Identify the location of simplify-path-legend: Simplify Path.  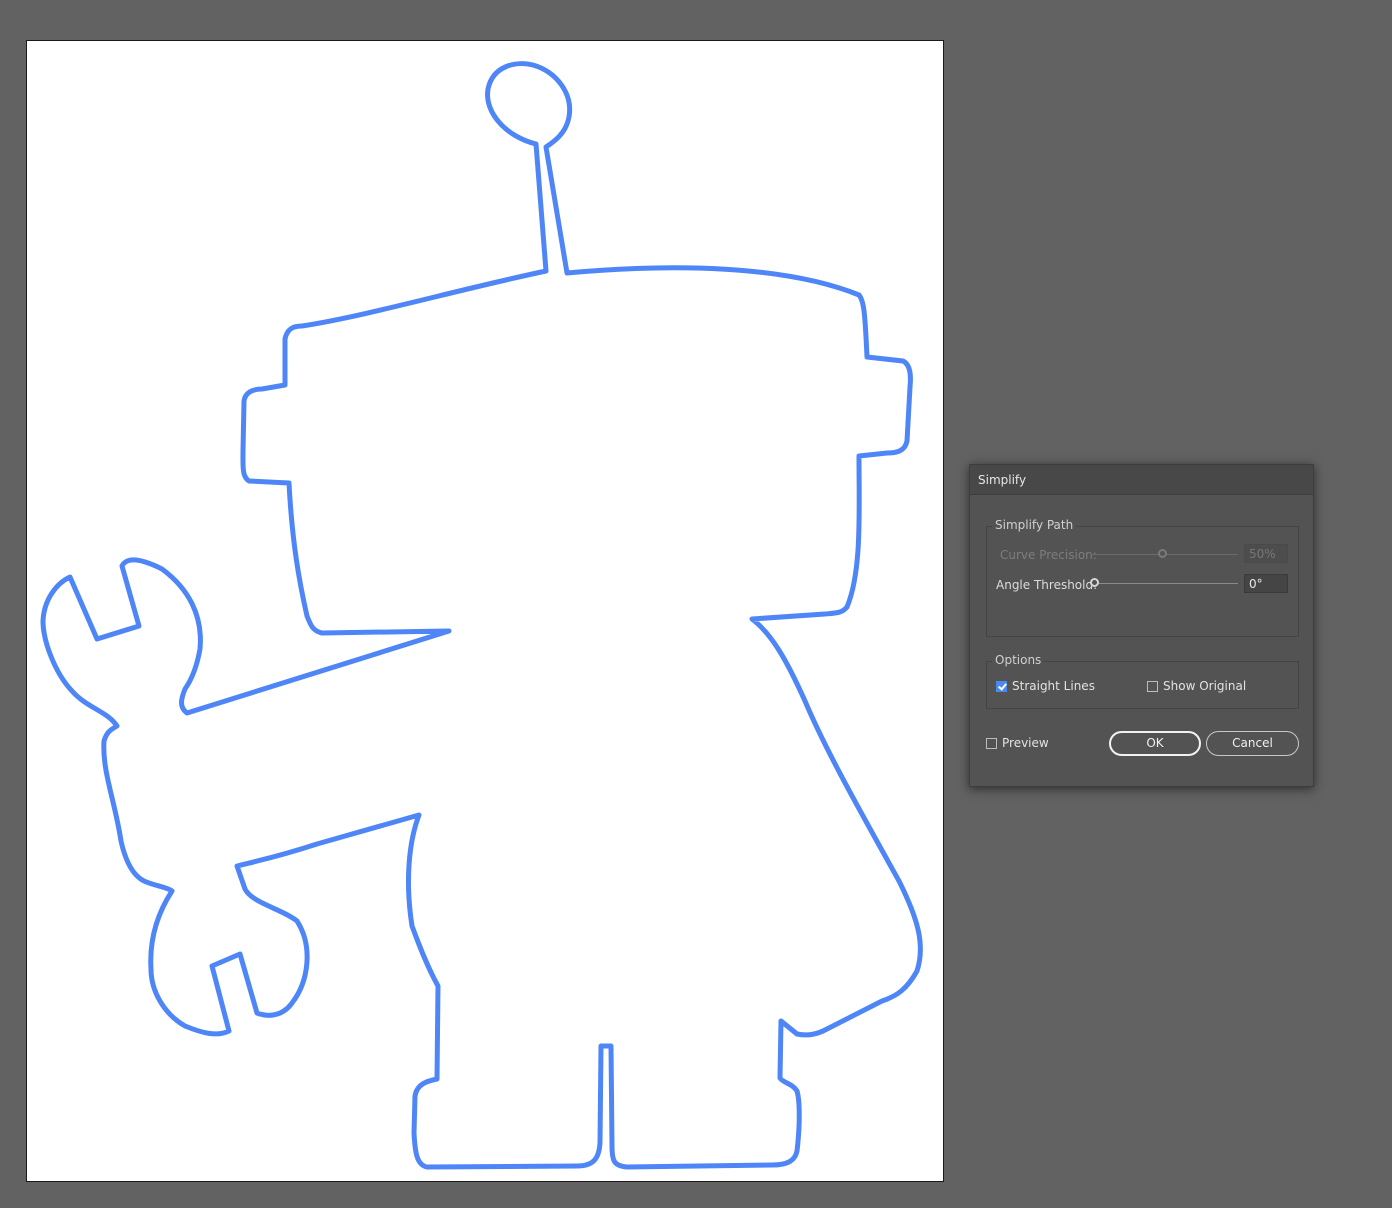
(1034, 525).